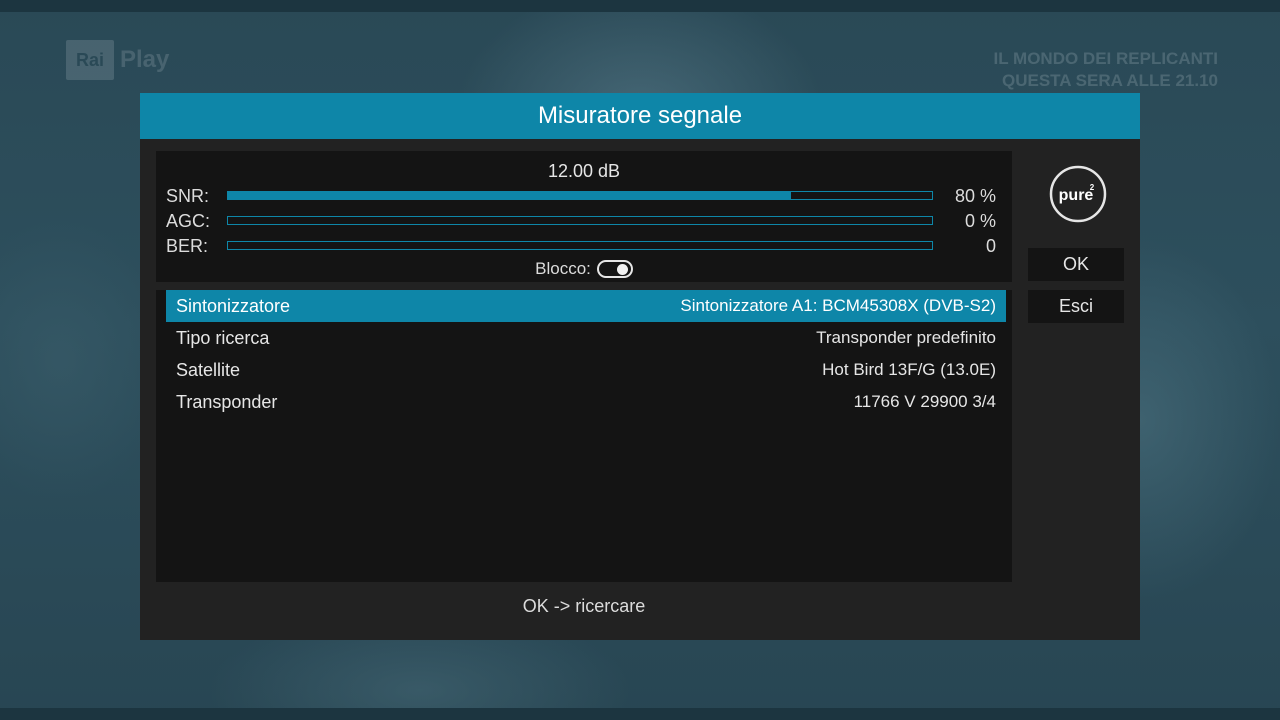 The height and width of the screenshot is (720, 1280). Describe the element at coordinates (188, 196) in the screenshot. I see `snr-label: SNR:` at that location.